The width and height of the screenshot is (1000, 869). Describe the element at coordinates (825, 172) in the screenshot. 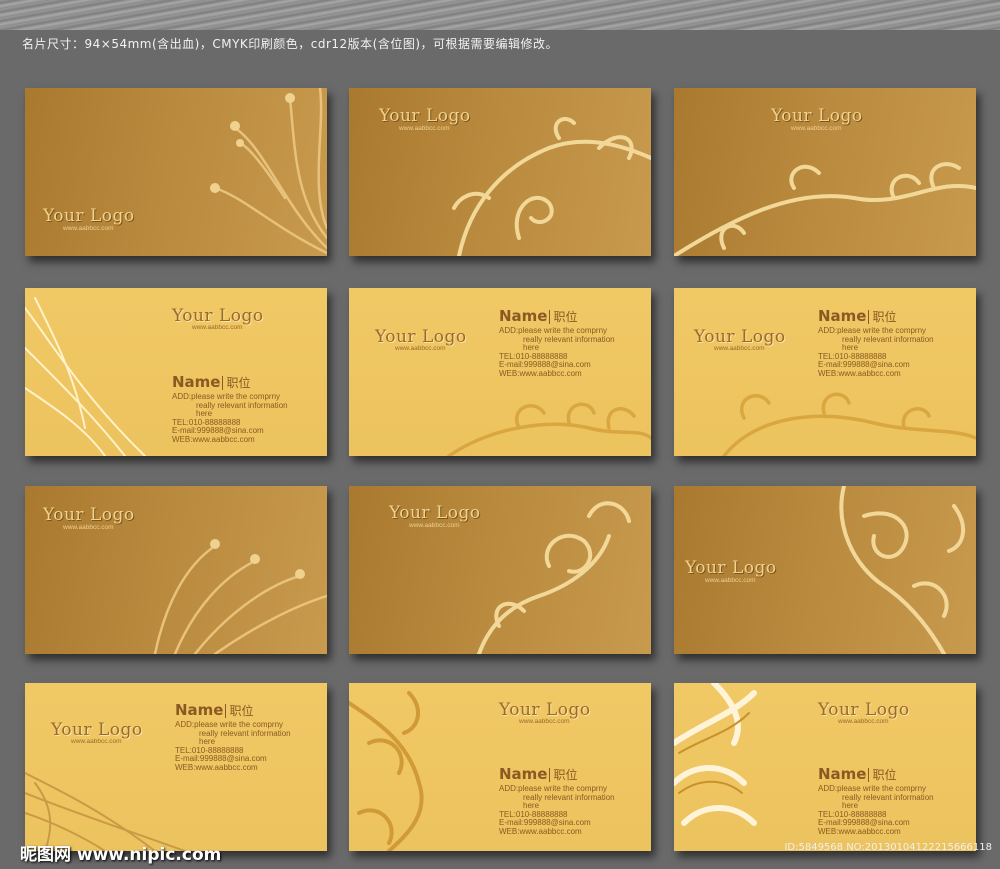

I see `business-card-3: Your Logo www.aabbcc.com` at that location.